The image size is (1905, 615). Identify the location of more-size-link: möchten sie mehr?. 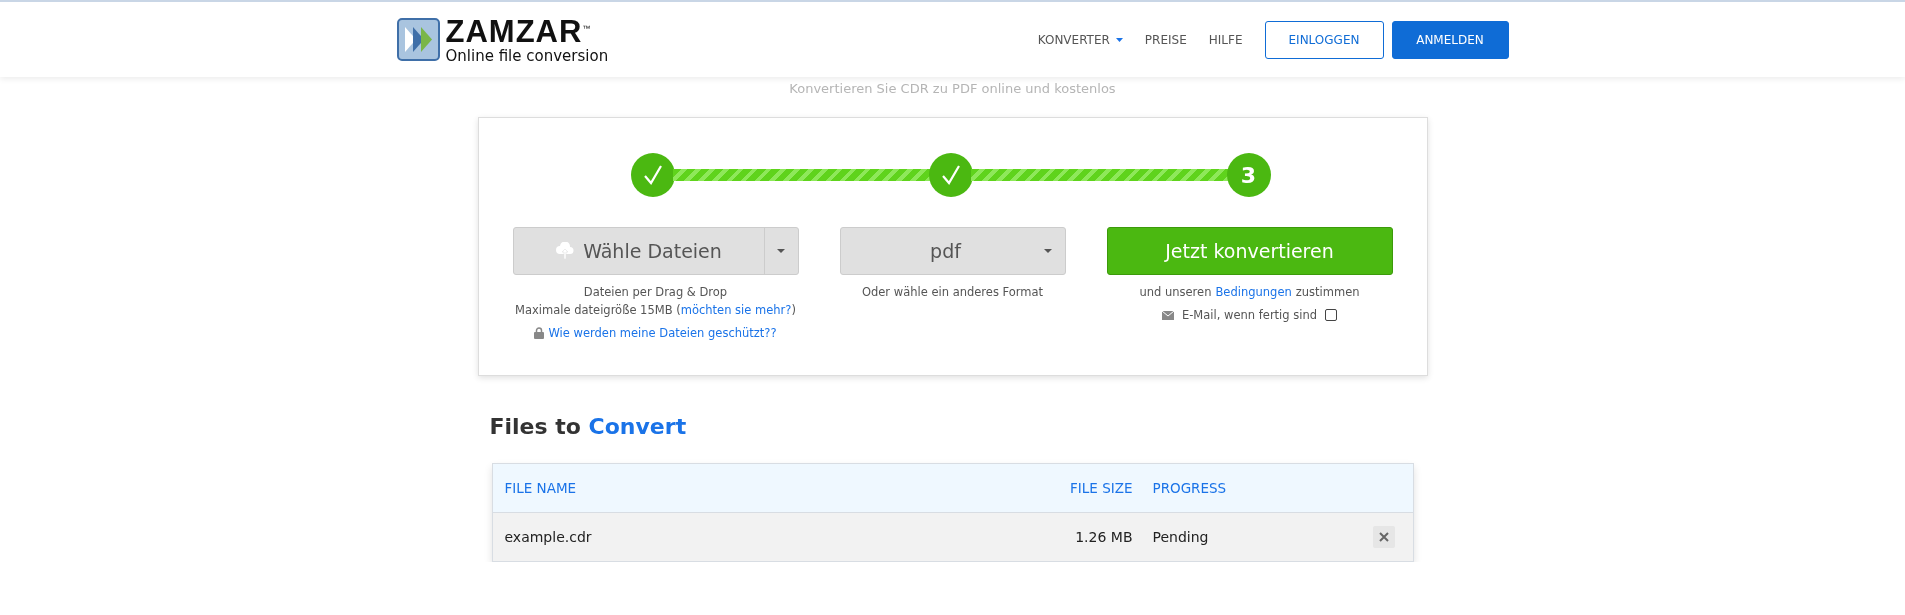
(736, 310).